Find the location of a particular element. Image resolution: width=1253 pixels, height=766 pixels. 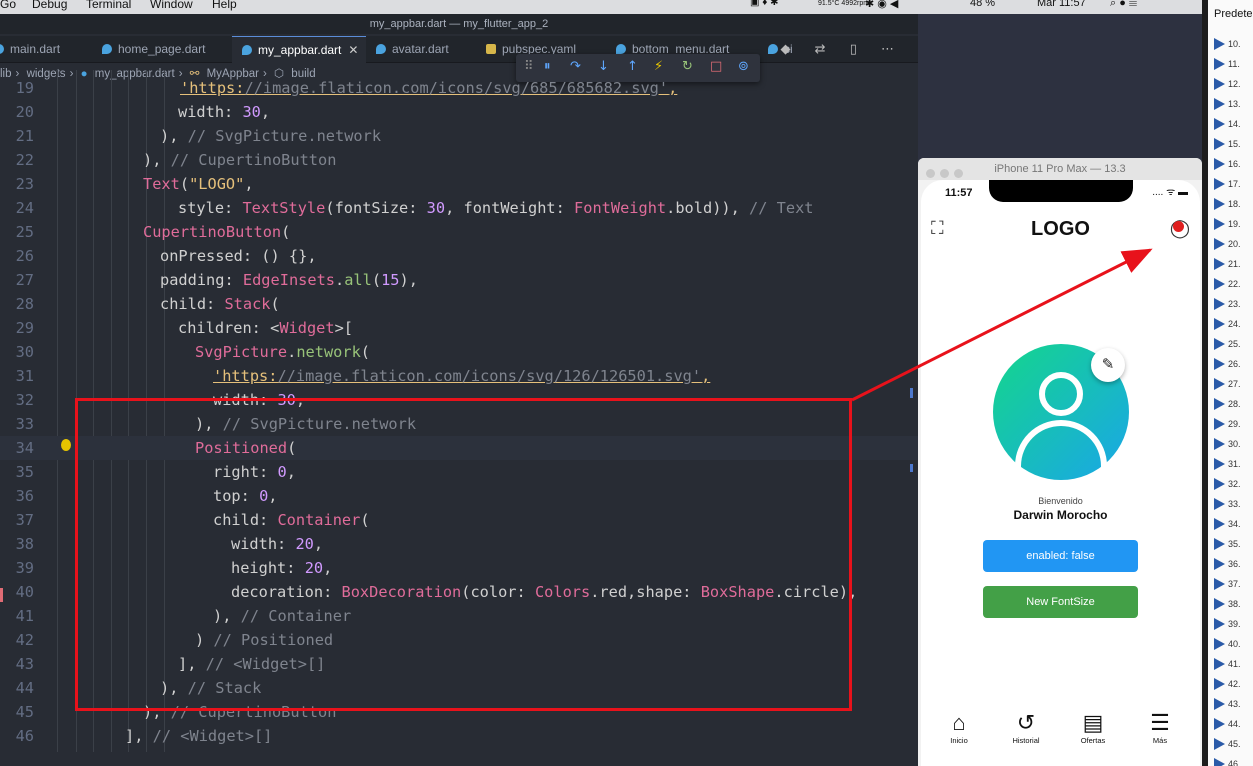

playlist-item: 46. is located at coordinates (1227, 762).